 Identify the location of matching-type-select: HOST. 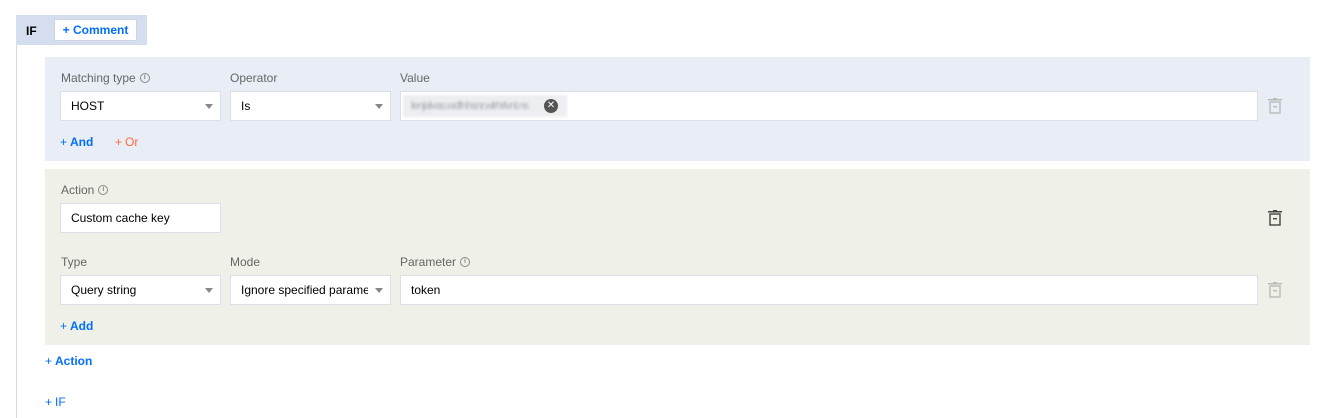
(140, 106).